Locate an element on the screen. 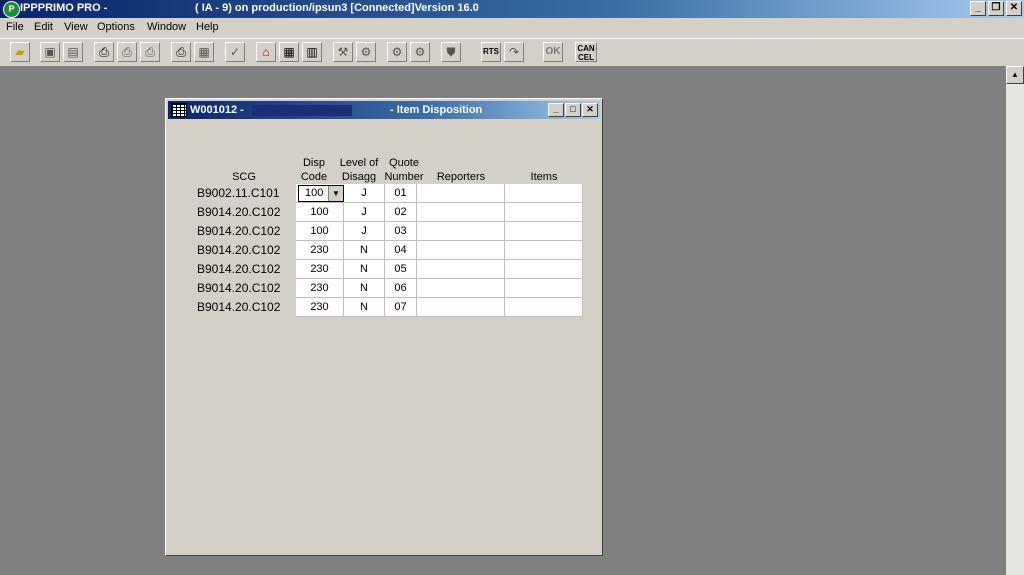 The width and height of the screenshot is (1024, 575). print-preview-icon: ⎙ is located at coordinates (127, 52).